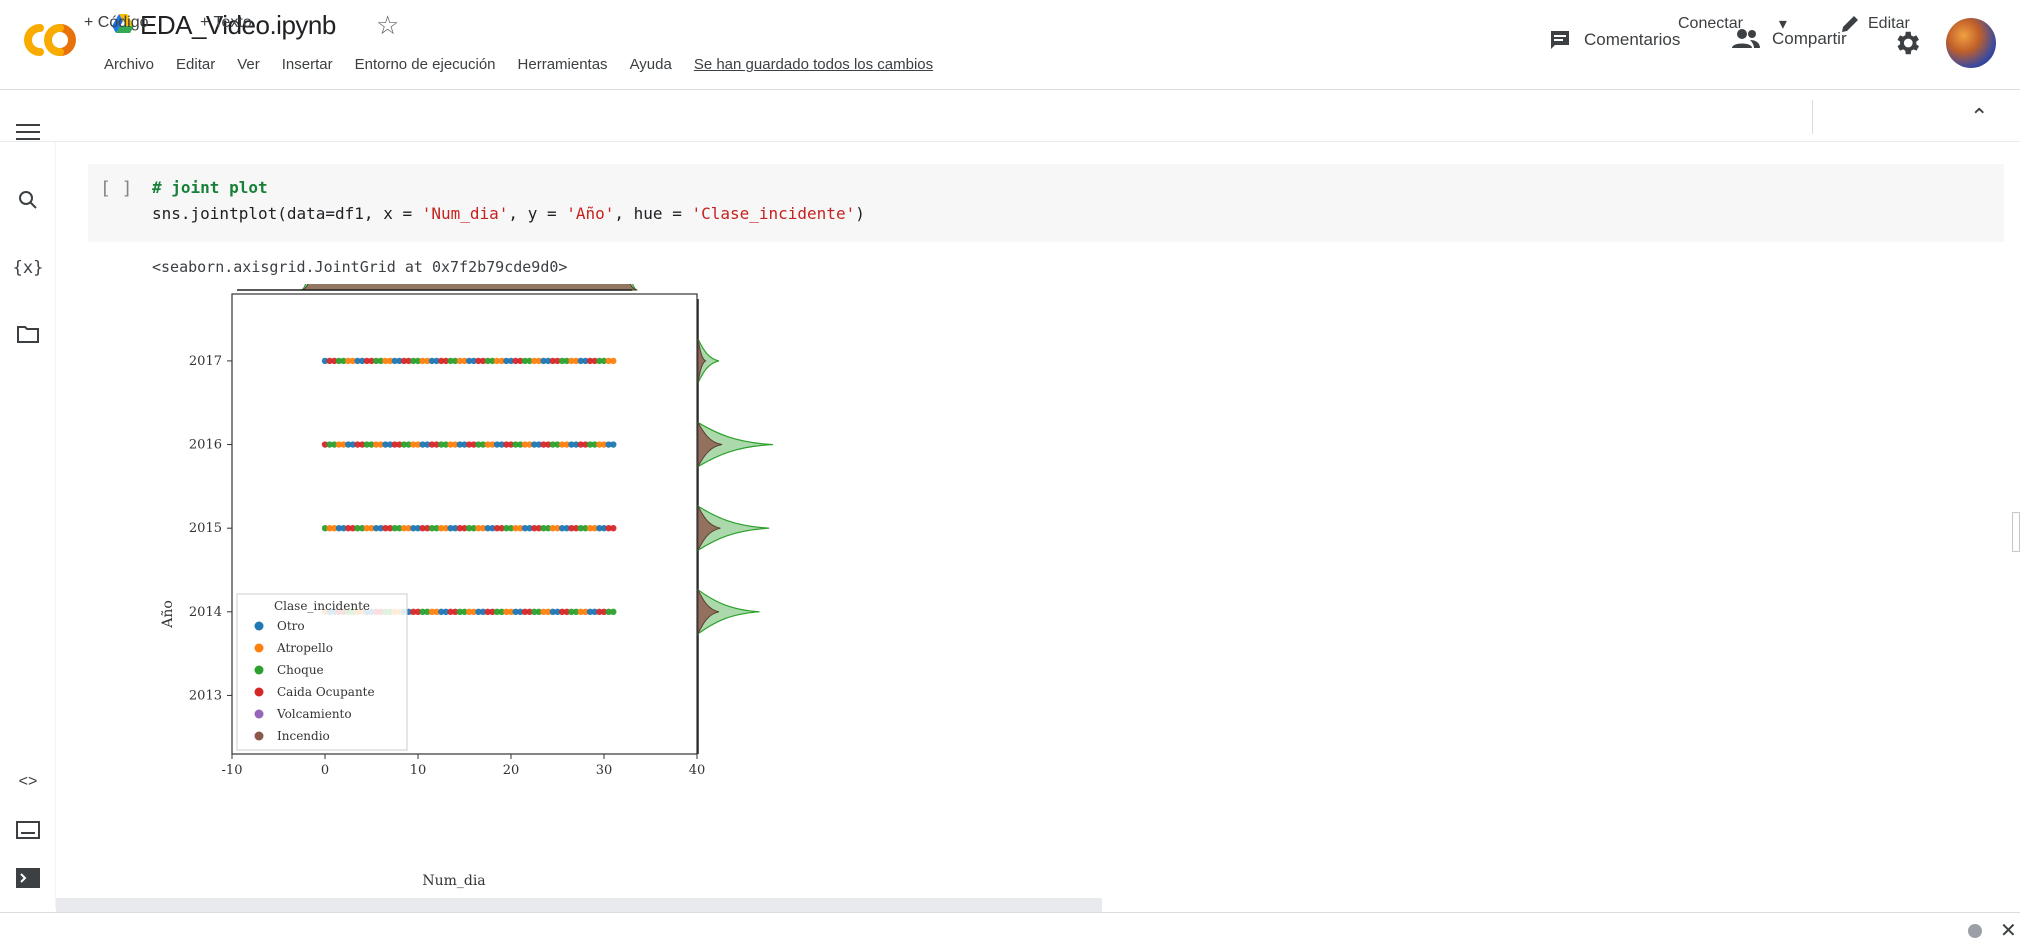  Describe the element at coordinates (1632, 39) in the screenshot. I see `comments-label: Comentarios` at that location.